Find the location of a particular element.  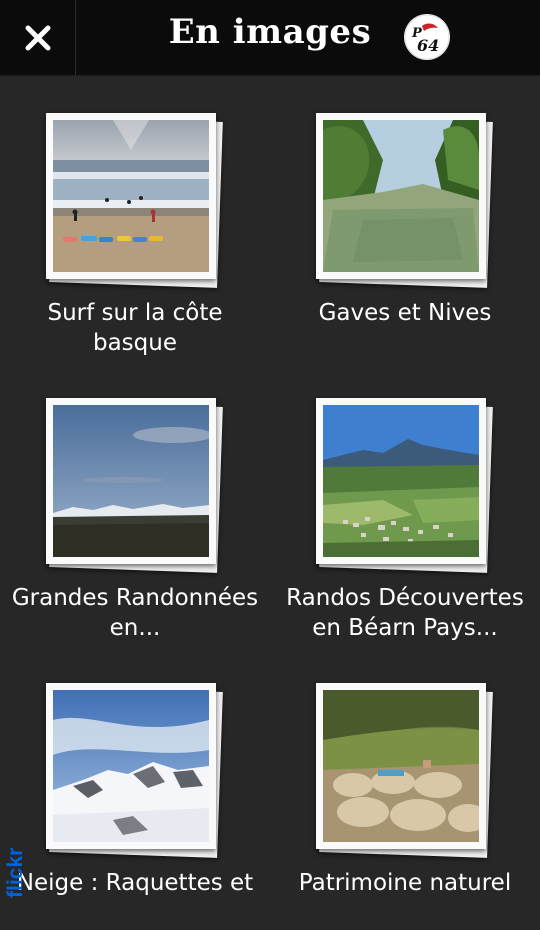

gallery-item-label: Neige : Raquettes et is located at coordinates (135, 883).